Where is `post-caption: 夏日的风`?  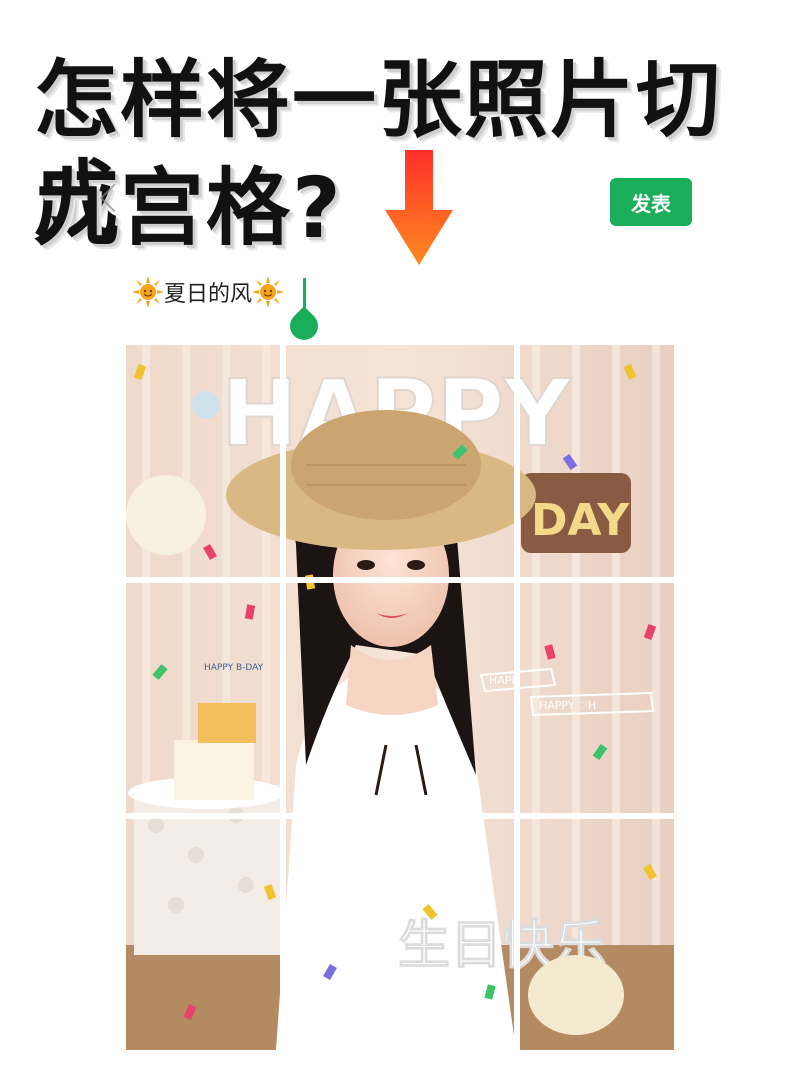
post-caption: 夏日的风 is located at coordinates (208, 292).